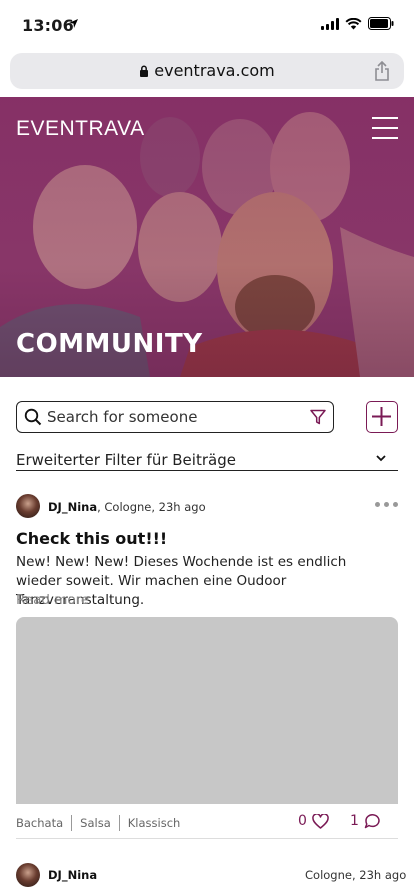 Image resolution: width=414 pixels, height=896 pixels. What do you see at coordinates (39, 823) in the screenshot?
I see `tag: Bachata` at bounding box center [39, 823].